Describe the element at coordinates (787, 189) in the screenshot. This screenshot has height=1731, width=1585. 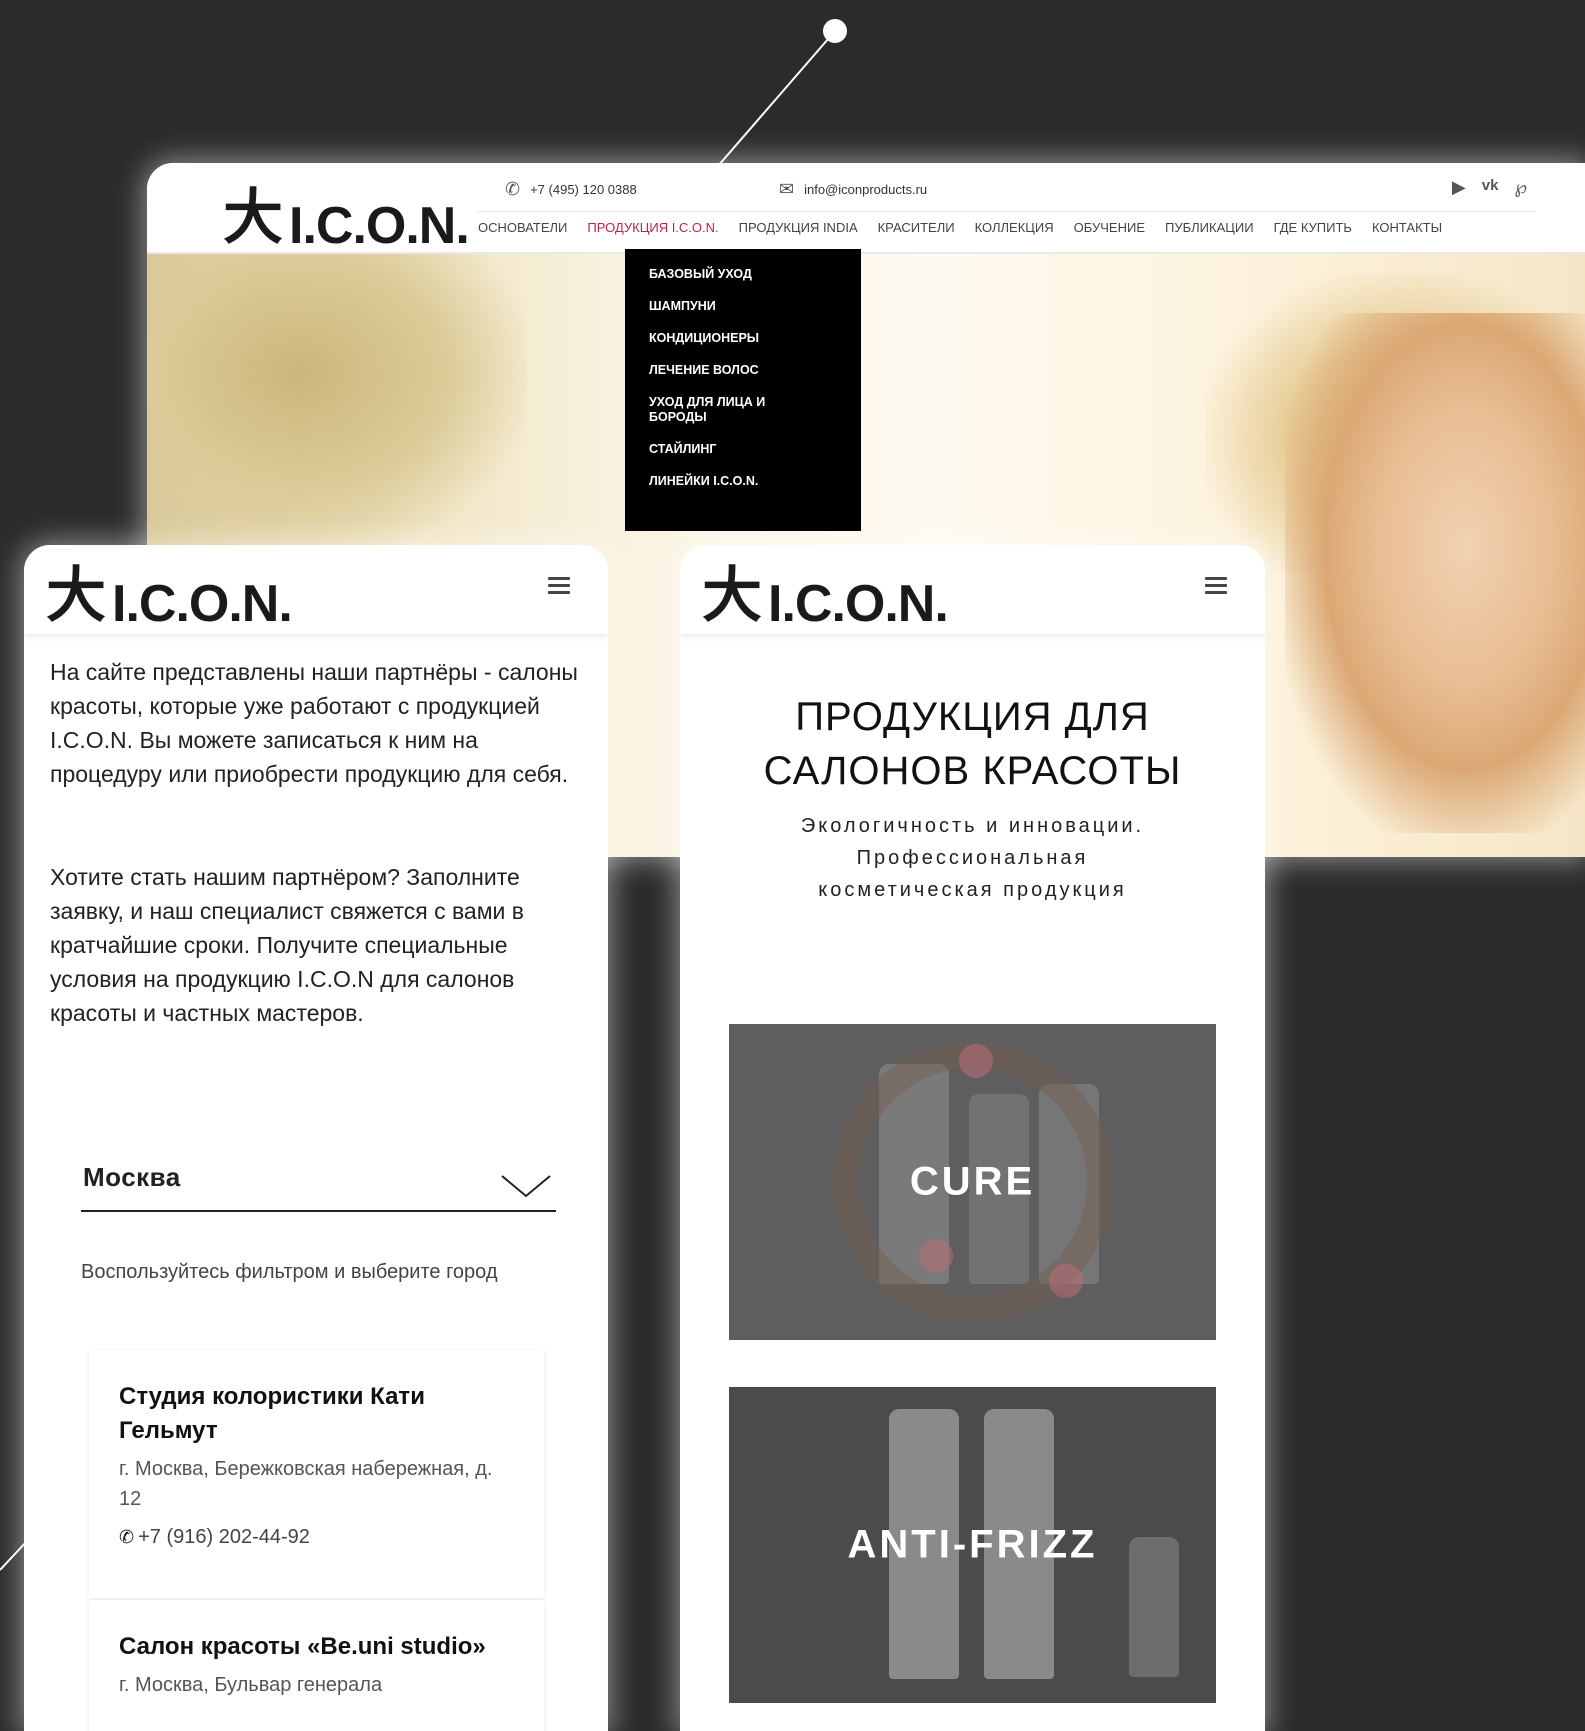
I see `mail-icon: ✉` at that location.